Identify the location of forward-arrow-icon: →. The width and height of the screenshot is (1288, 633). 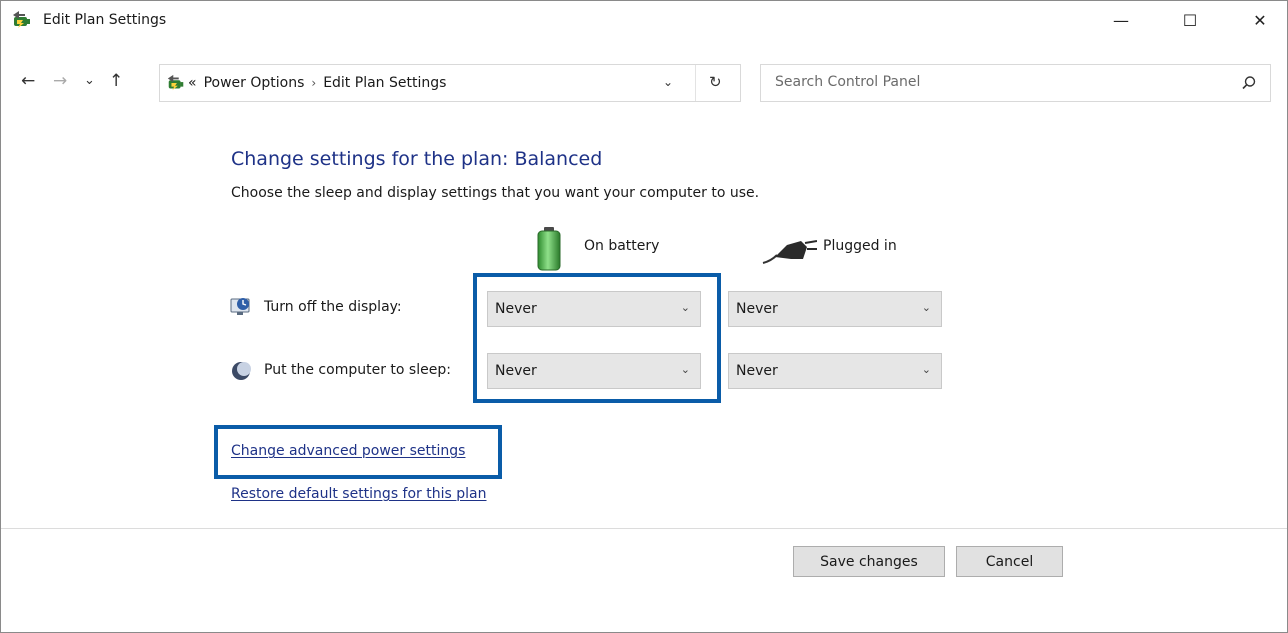
(60, 81).